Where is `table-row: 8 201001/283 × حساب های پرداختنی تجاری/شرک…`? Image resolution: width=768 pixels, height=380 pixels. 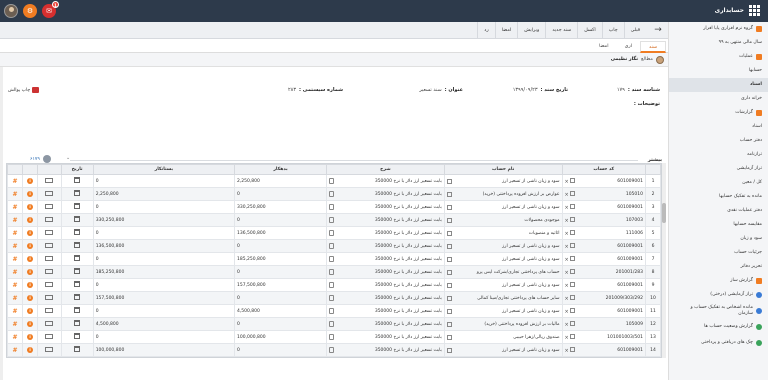
table-row: 8 201001/283 × حساب های پرداختنی تجاری/شرک… is located at coordinates (334, 272).